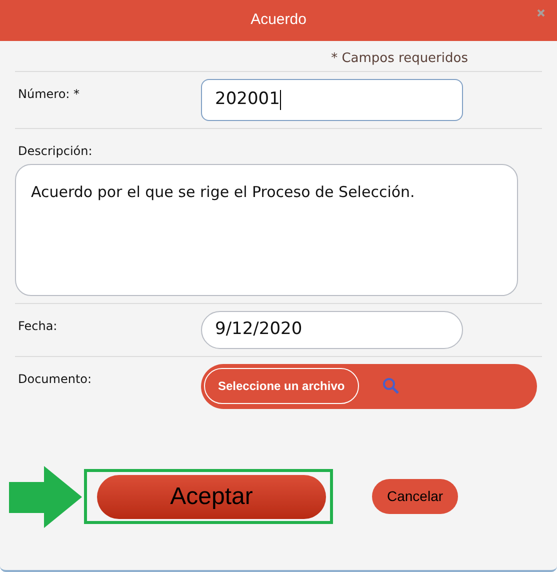  What do you see at coordinates (55, 379) in the screenshot?
I see `field-label: Documento:` at bounding box center [55, 379].